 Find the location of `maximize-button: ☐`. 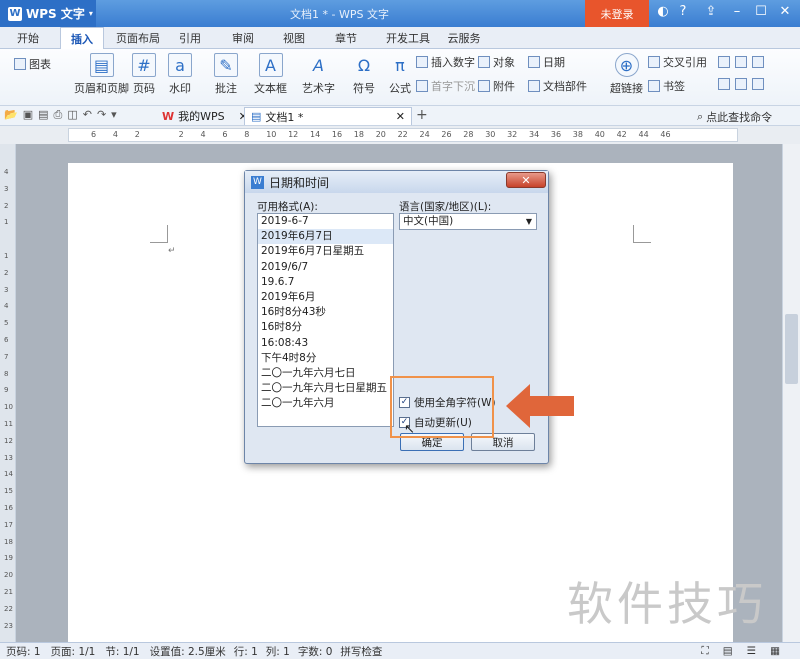

maximize-button: ☐ is located at coordinates (761, 11).